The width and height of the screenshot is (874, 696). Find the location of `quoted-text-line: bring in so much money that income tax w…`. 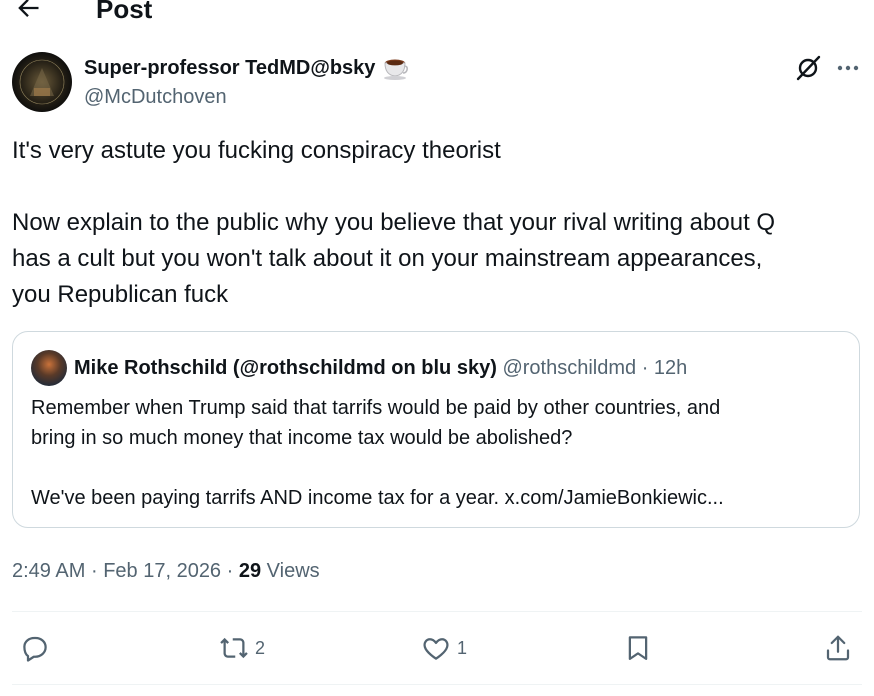

quoted-text-line: bring in so much money that income tax w… is located at coordinates (302, 438).